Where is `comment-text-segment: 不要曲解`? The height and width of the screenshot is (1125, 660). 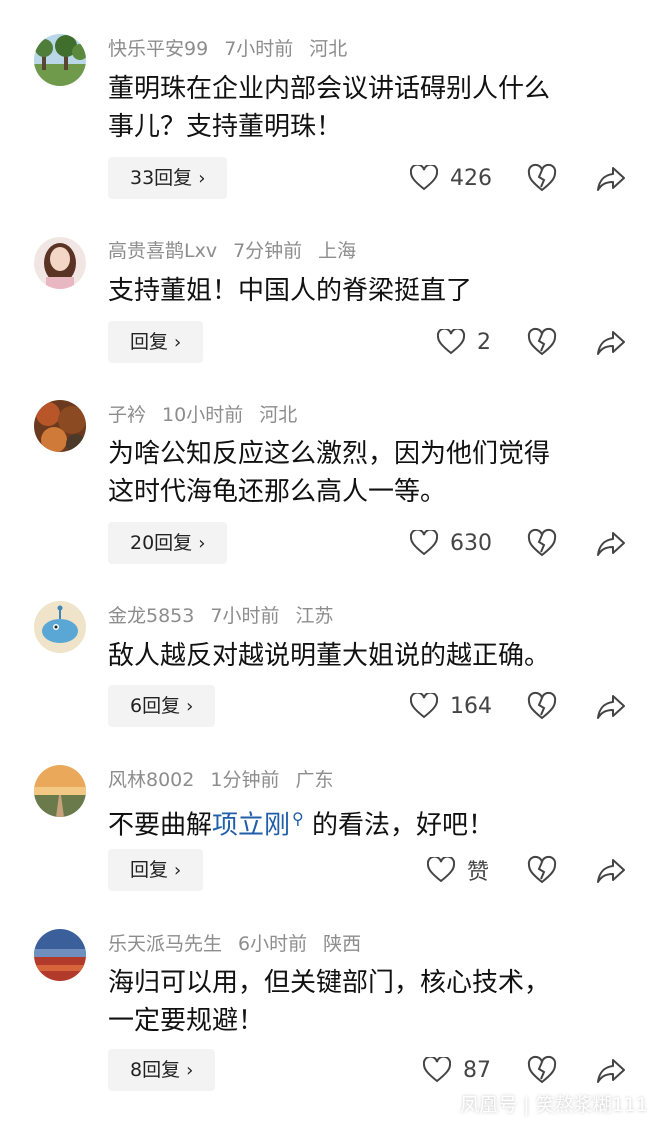
comment-text-segment: 不要曲解 is located at coordinates (160, 825).